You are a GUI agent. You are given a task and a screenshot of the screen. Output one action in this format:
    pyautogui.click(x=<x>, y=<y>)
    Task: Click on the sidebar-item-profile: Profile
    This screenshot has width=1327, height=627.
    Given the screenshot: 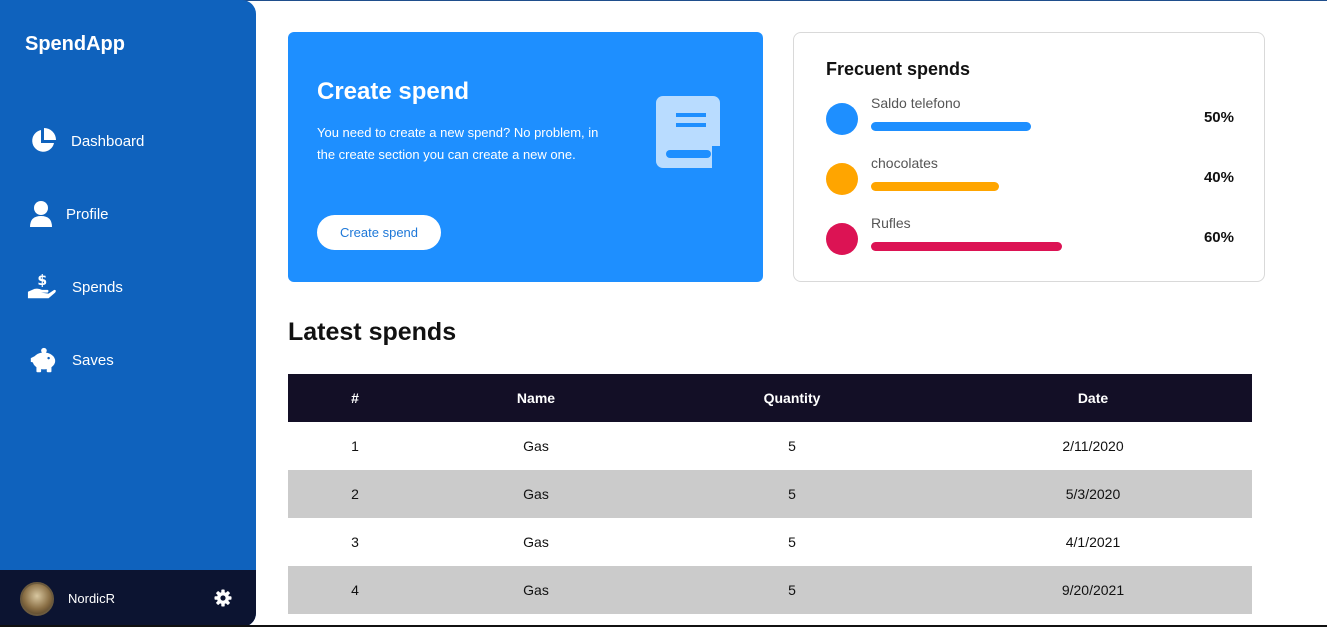 What is the action you would take?
    pyautogui.click(x=128, y=214)
    